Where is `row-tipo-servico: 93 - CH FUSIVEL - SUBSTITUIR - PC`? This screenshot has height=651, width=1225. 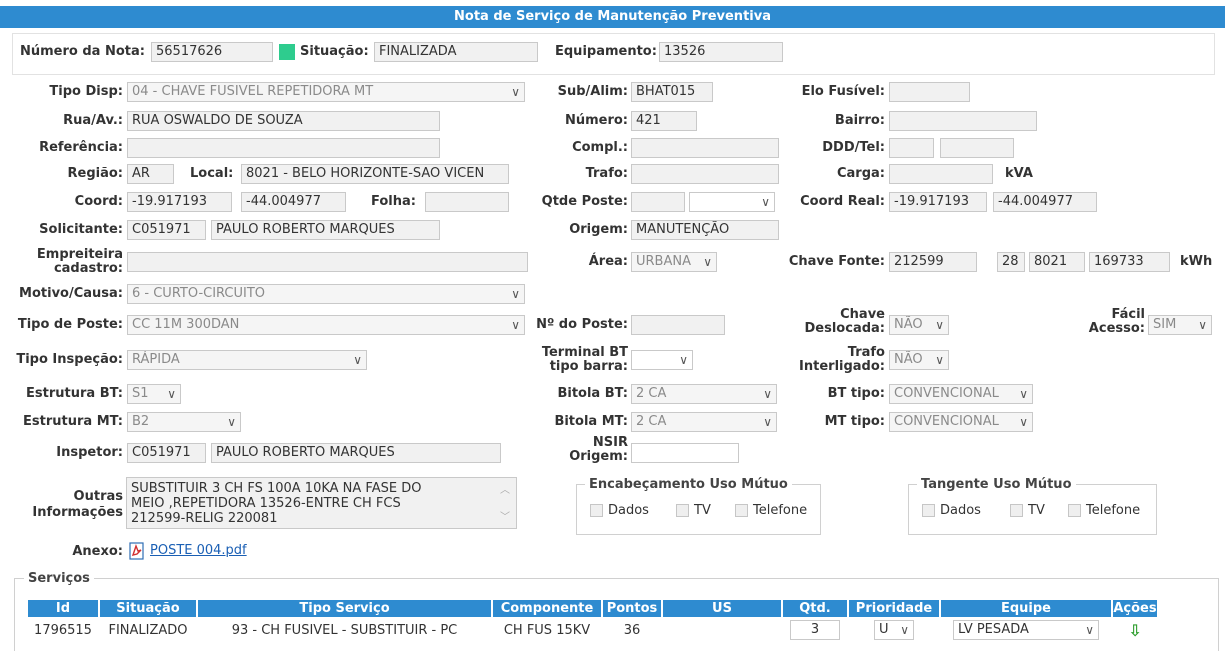
row-tipo-servico: 93 - CH FUSIVEL - SUBSTITUIR - PC is located at coordinates (344, 630).